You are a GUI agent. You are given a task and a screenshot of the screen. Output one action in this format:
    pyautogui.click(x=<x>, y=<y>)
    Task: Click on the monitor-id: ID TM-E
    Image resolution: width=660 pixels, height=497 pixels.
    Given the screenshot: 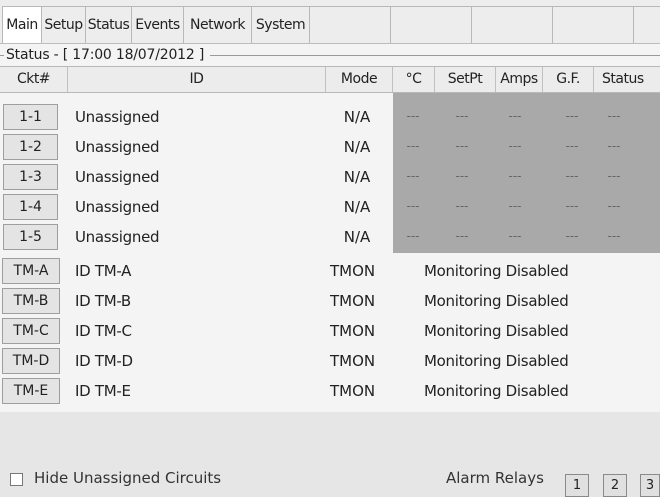 What is the action you would take?
    pyautogui.click(x=103, y=391)
    